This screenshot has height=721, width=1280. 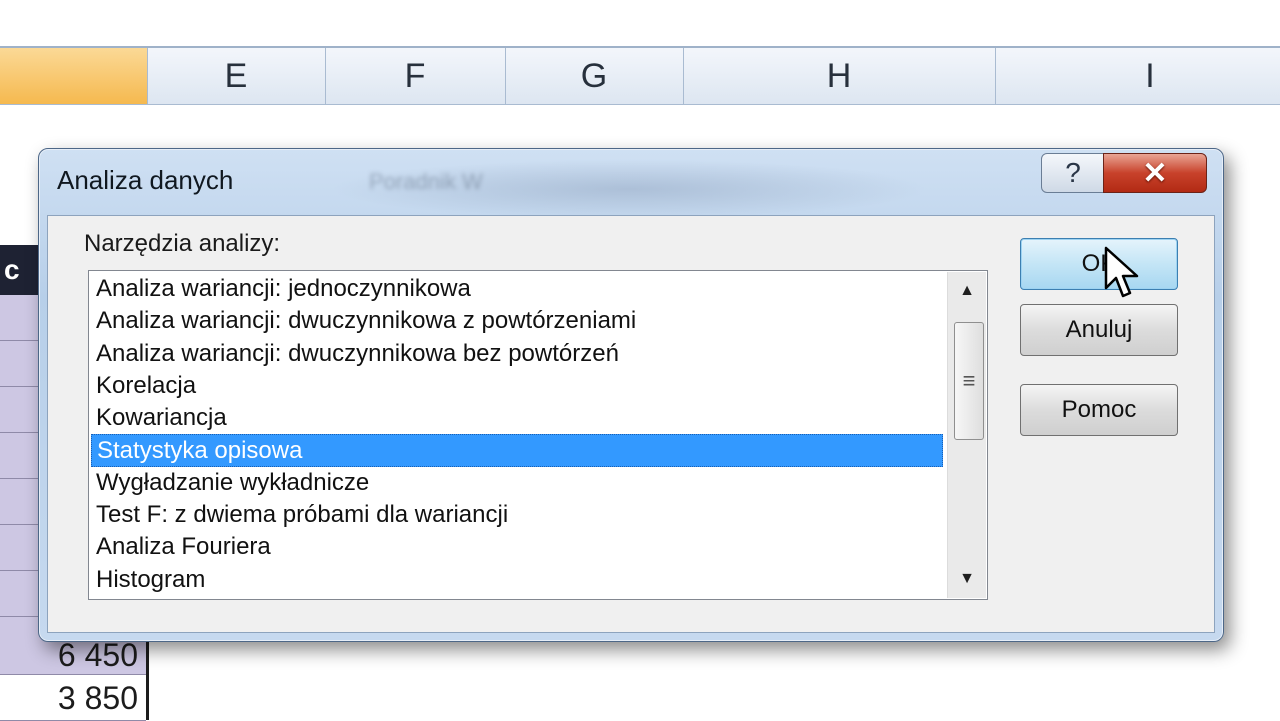 What do you see at coordinates (1099, 410) in the screenshot?
I see `help-button: Pomoc` at bounding box center [1099, 410].